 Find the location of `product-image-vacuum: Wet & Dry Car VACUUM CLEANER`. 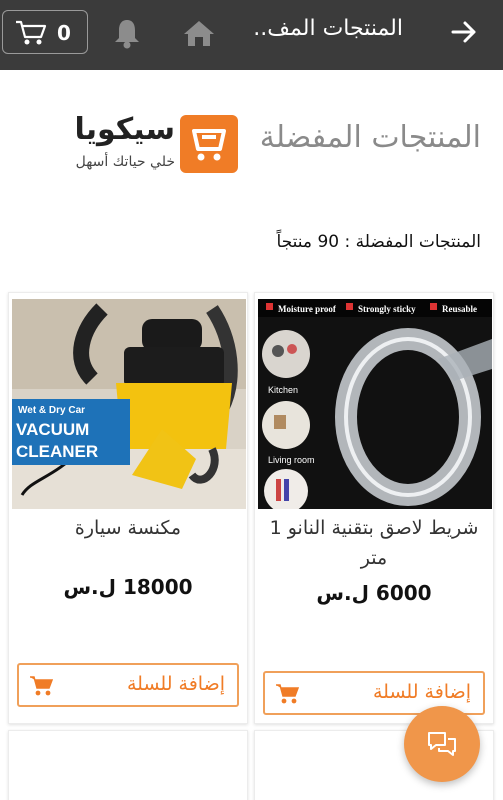

product-image-vacuum: Wet & Dry Car VACUUM CLEANER is located at coordinates (129, 404).